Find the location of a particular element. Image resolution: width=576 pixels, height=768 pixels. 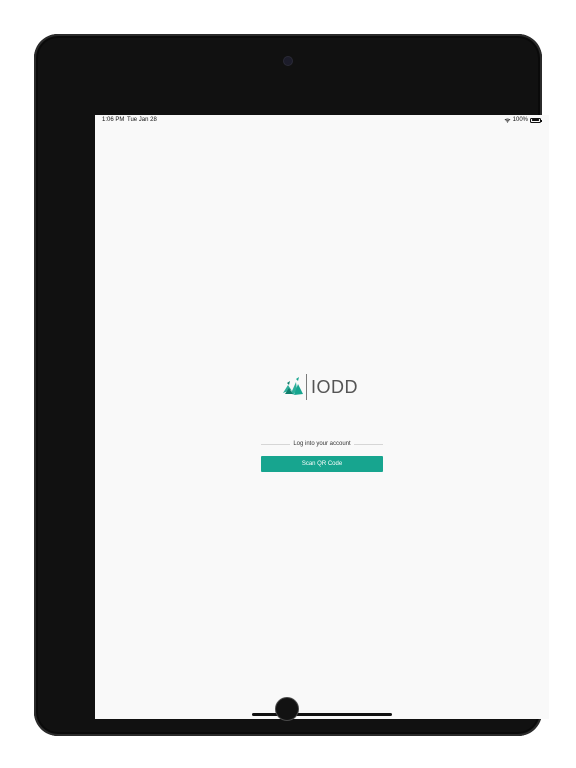

status-right-group: 100% is located at coordinates (523, 120).